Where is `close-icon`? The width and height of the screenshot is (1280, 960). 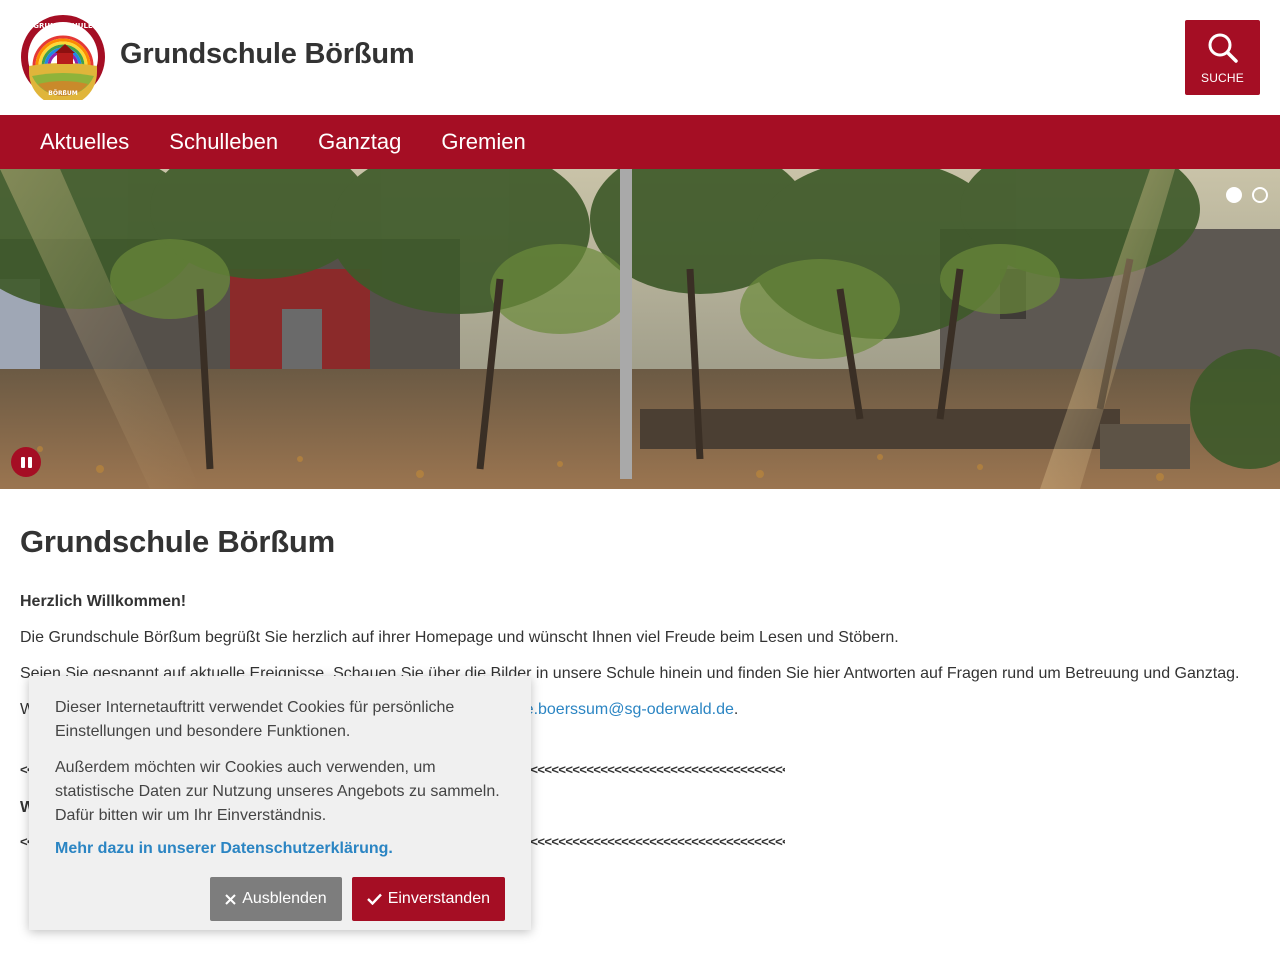
close-icon is located at coordinates (230, 899).